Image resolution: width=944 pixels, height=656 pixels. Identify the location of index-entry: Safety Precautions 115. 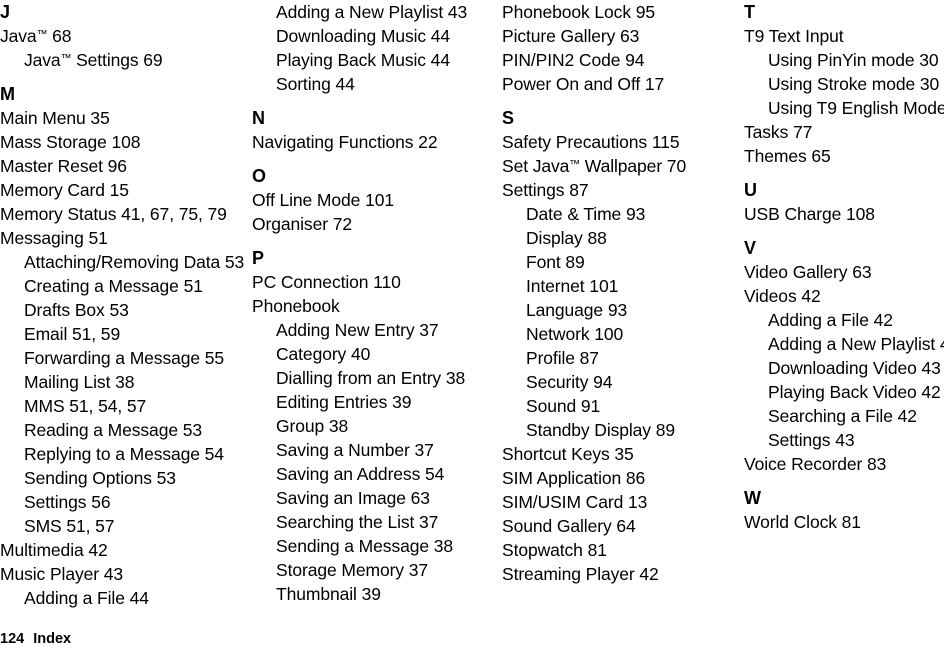
(619, 142).